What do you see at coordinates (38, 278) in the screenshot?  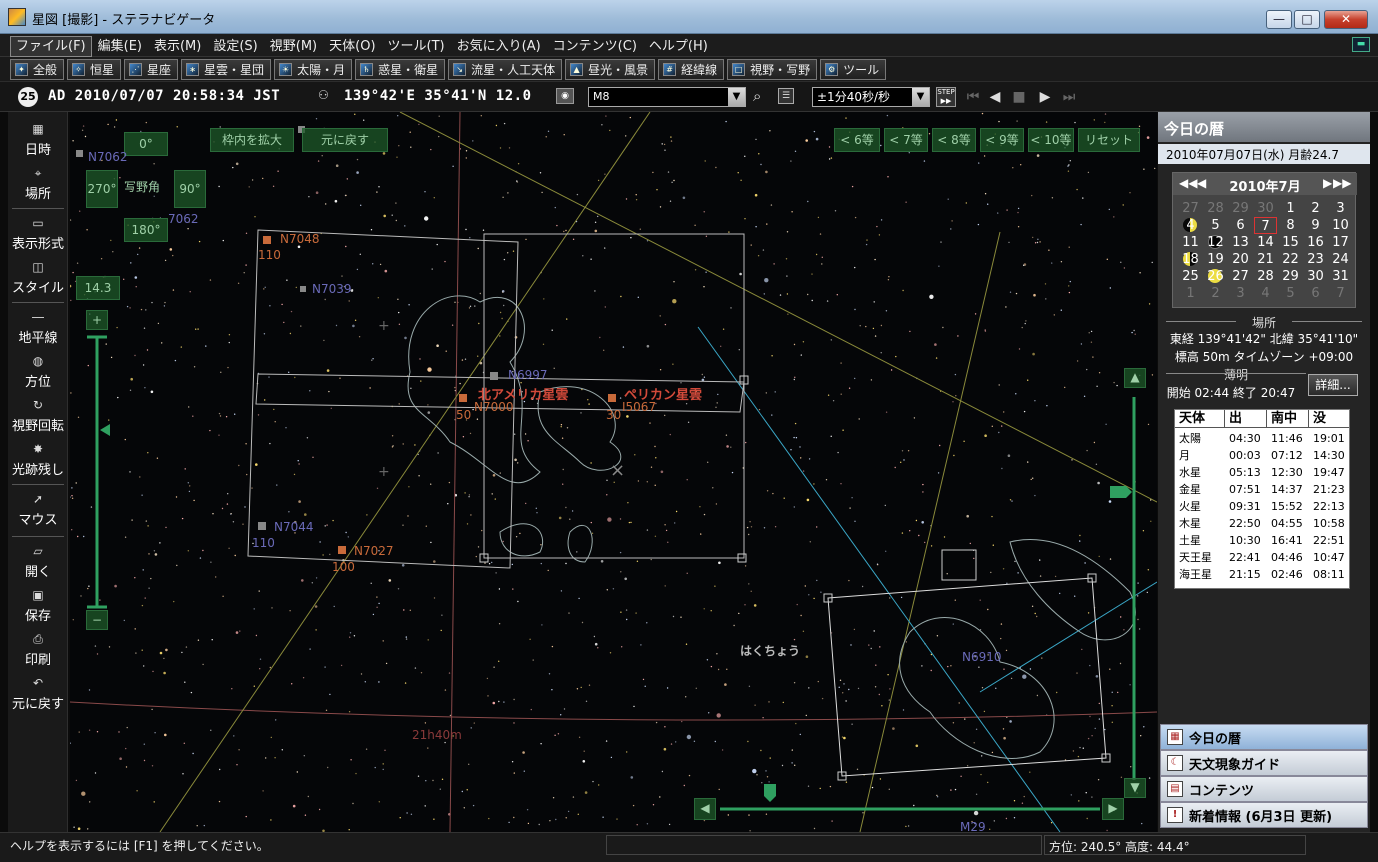 I see `style-button: ◫ スタイル` at bounding box center [38, 278].